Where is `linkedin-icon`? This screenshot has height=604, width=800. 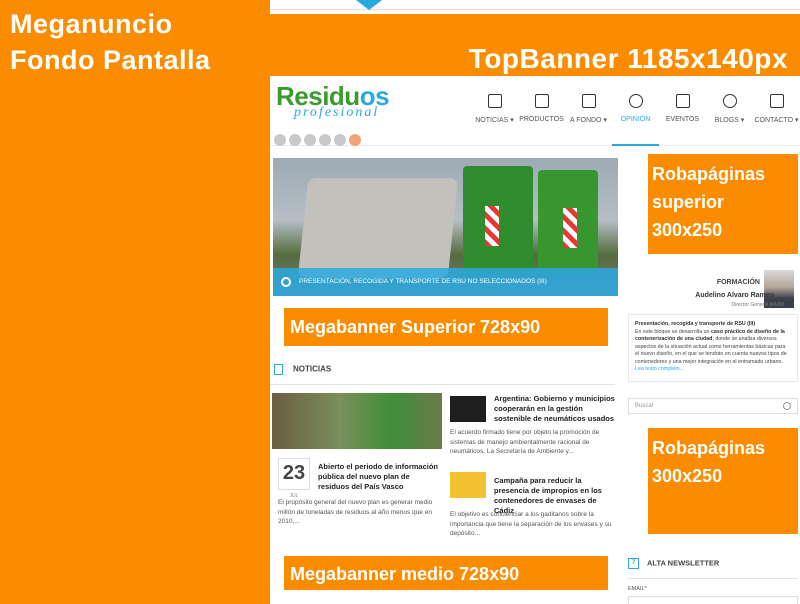 linkedin-icon is located at coordinates (325, 140).